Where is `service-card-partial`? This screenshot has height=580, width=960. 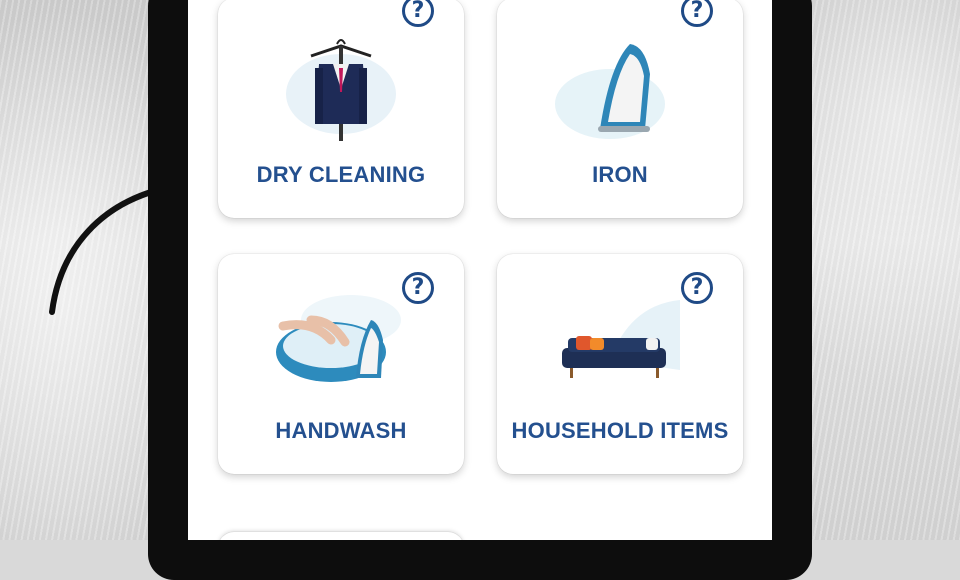 service-card-partial is located at coordinates (341, 536).